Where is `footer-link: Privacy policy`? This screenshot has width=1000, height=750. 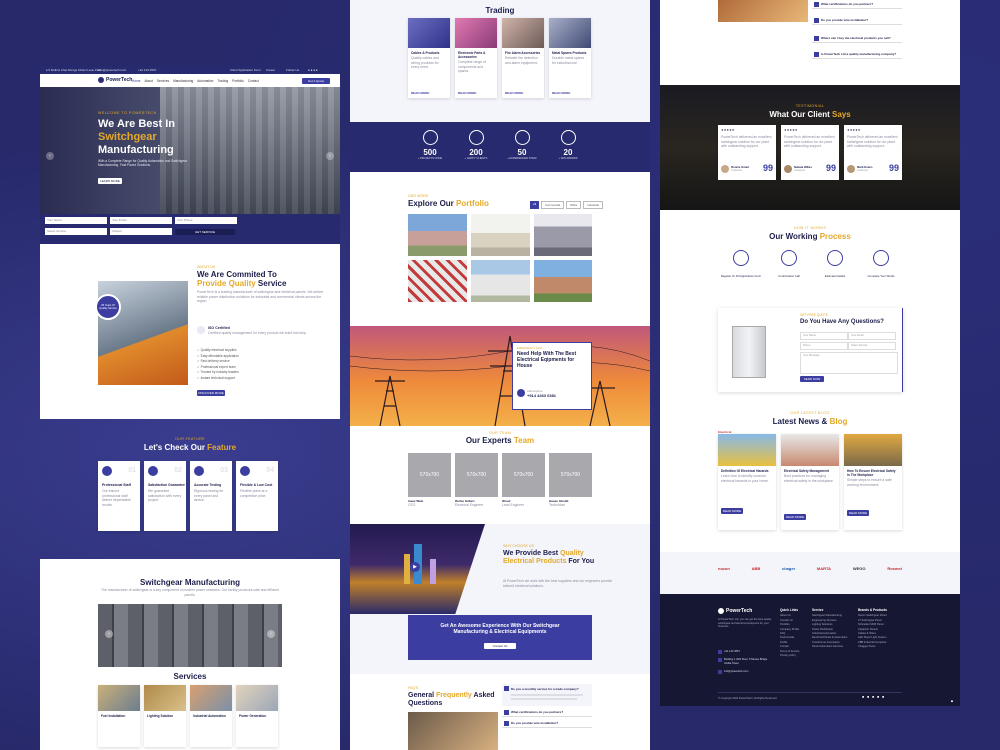
footer-link: Privacy policy is located at coordinates (797, 656).